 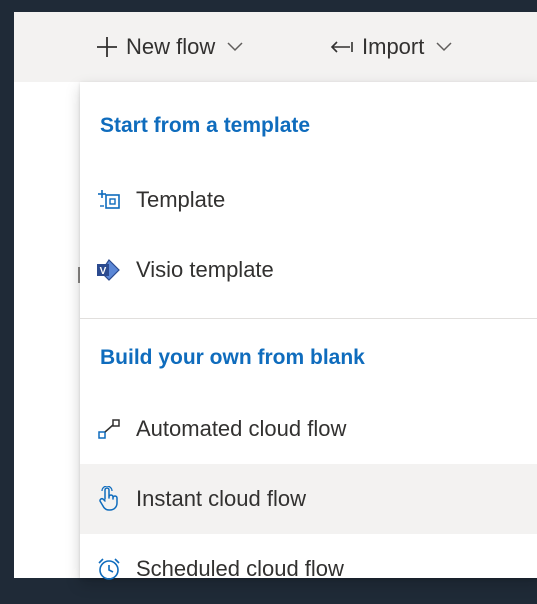 What do you see at coordinates (221, 498) in the screenshot?
I see `menu-item-label: Instant cloud flow` at bounding box center [221, 498].